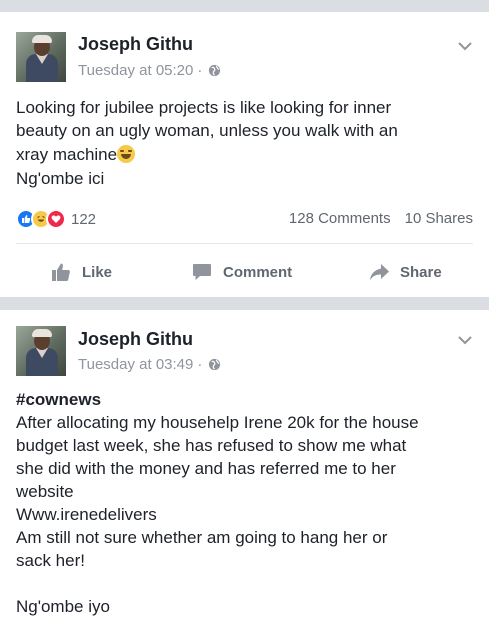 The height and width of the screenshot is (636, 489). What do you see at coordinates (247, 154) in the screenshot?
I see `post-line: xray machine` at bounding box center [247, 154].